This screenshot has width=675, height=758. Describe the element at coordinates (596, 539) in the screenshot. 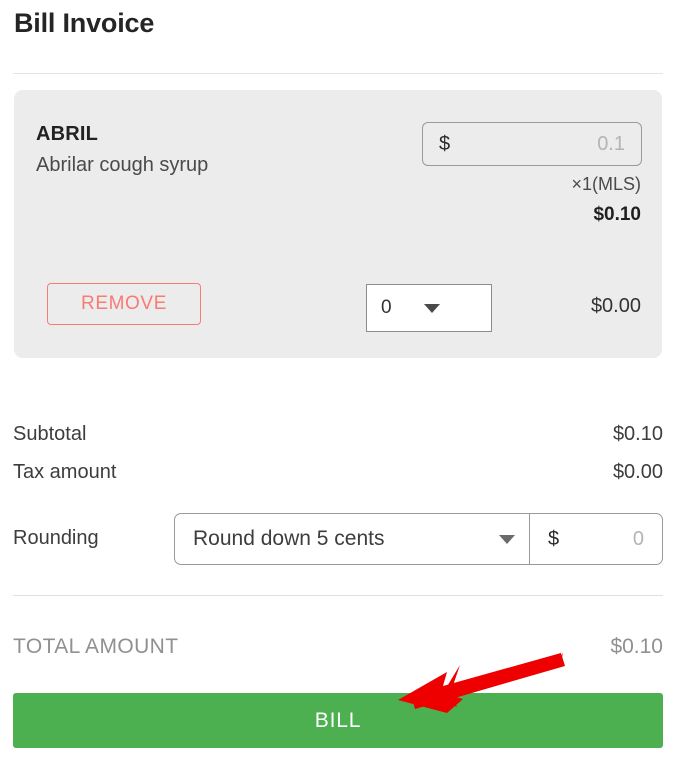

I see `rounding-amount-input: $ 0` at that location.